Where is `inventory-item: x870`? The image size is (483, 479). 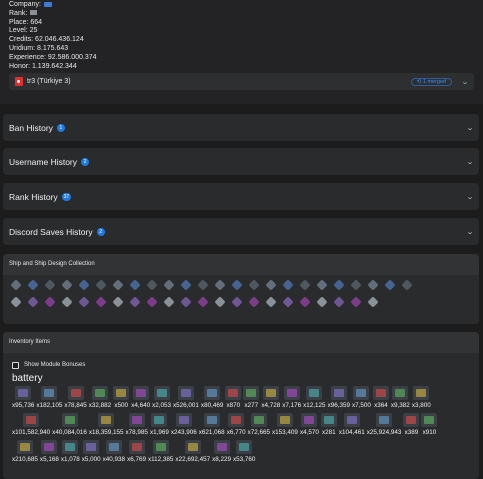
inventory-item: x870 is located at coordinates (233, 398).